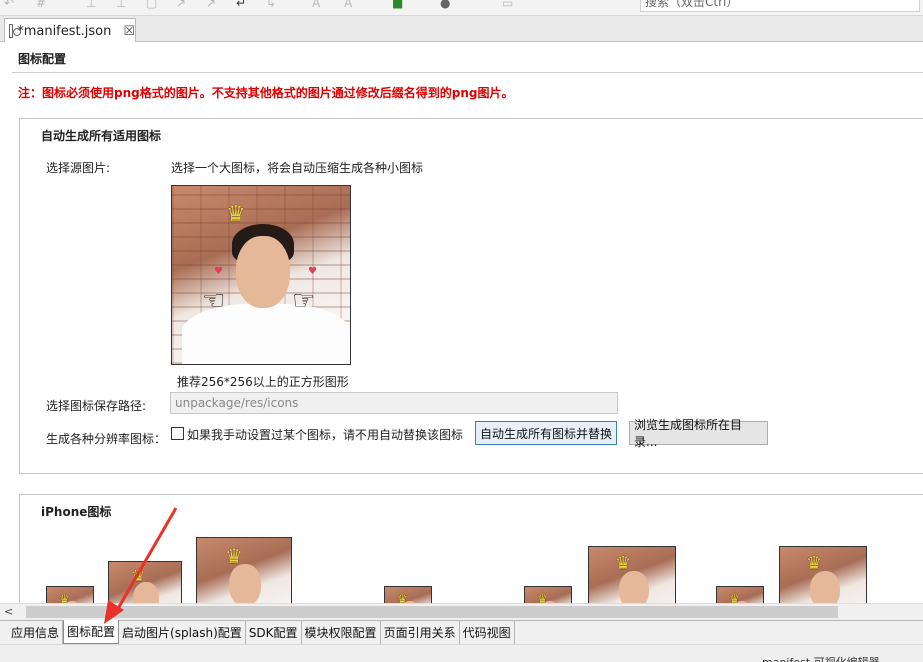 This screenshot has height=662, width=923. I want to click on editor-tab-manifest: *manifest.json ☒, so click(70, 30).